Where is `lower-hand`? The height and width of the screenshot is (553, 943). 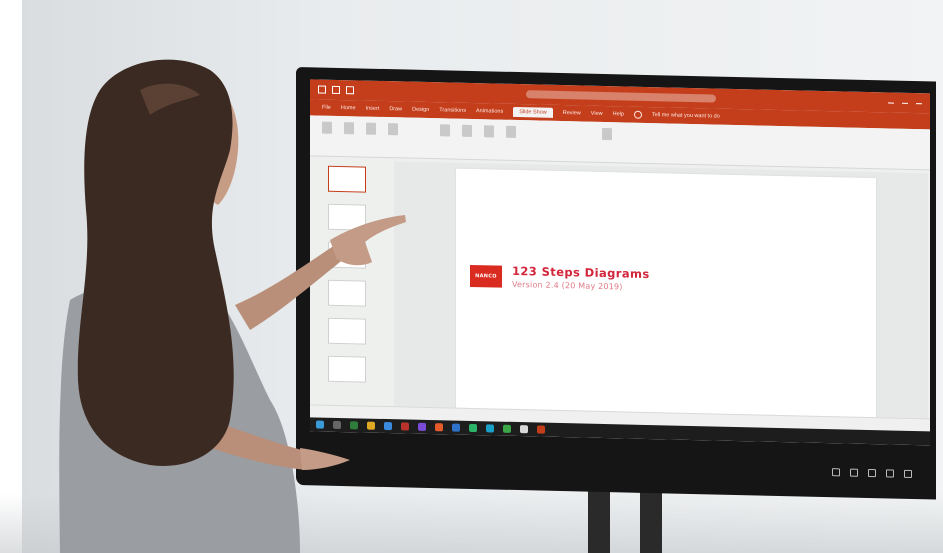
lower-hand is located at coordinates (325, 459).